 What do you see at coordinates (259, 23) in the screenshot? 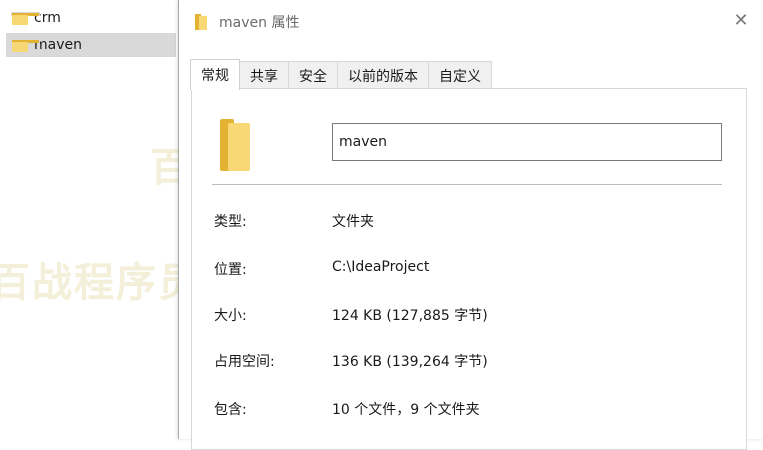
I see `dialog-title: maven 属性` at bounding box center [259, 23].